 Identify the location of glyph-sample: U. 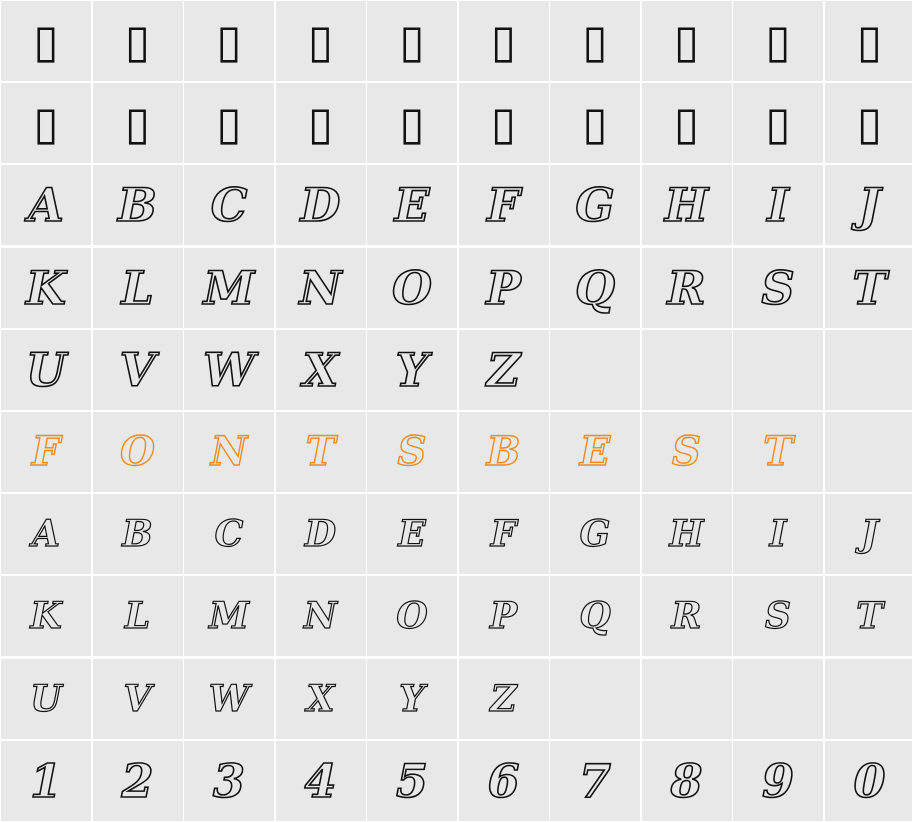
(46, 369).